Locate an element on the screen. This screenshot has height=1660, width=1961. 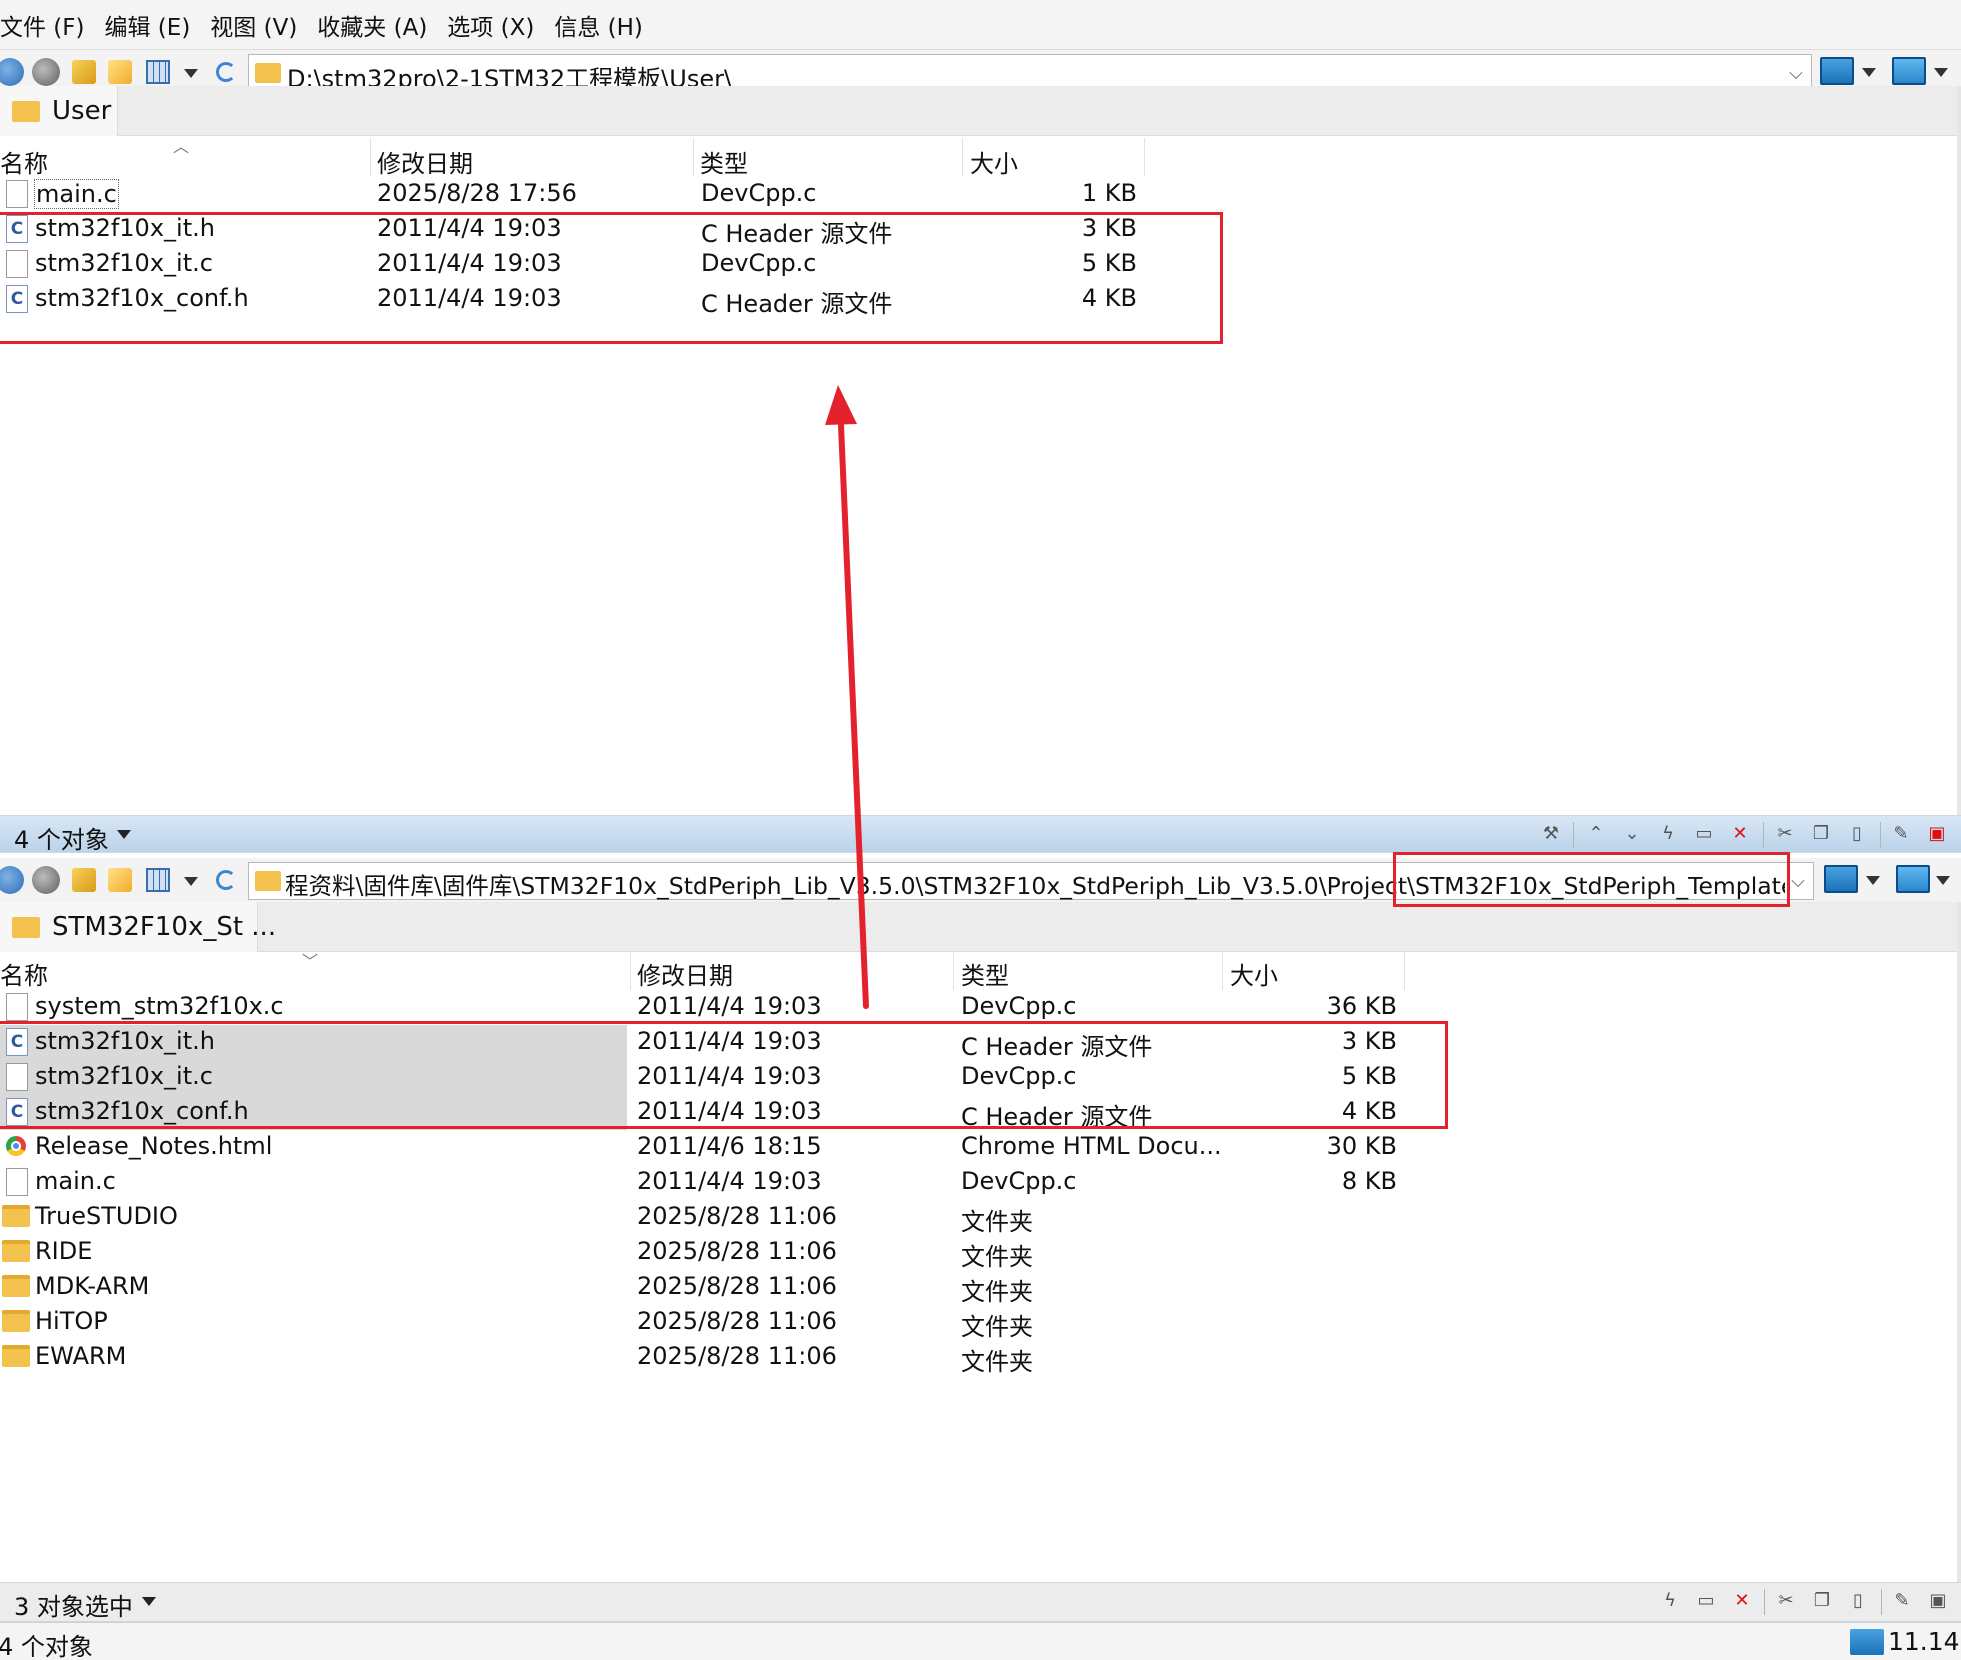
folder-row: RIDE 2025/8/28 11:06 文件夹 is located at coordinates (705, 1253).